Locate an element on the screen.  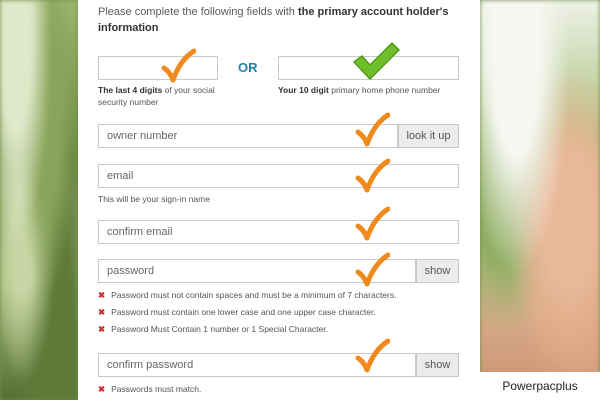
phone-label: Your 10 digit primary home phone number is located at coordinates (373, 90).